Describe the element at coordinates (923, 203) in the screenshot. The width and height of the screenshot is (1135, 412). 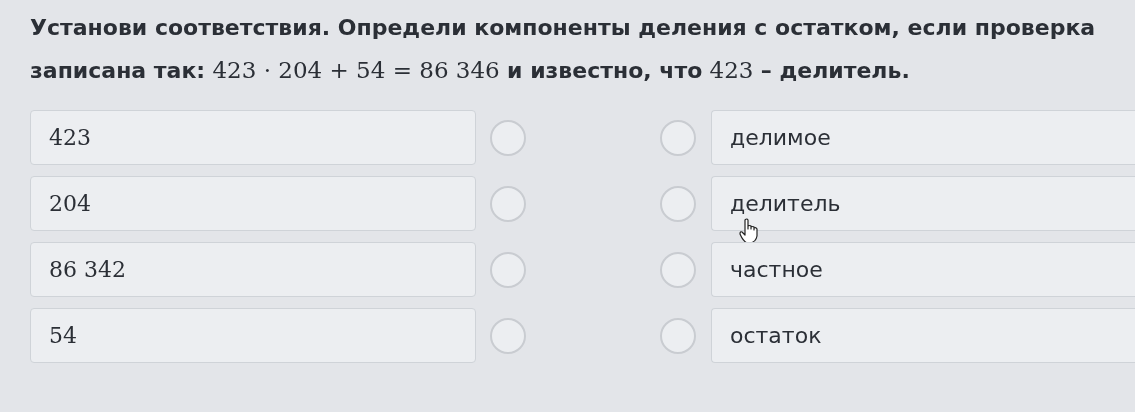
I see `answer-card: делитель` at that location.